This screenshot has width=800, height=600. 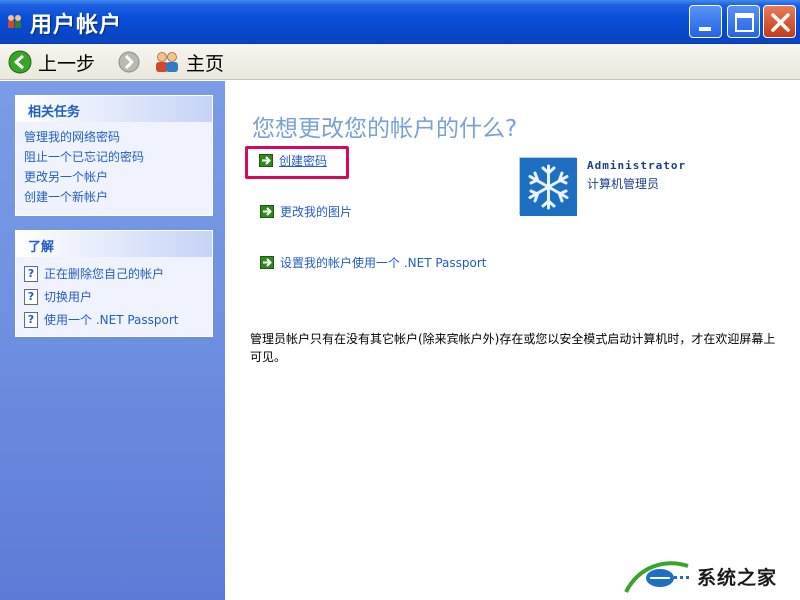 What do you see at coordinates (316, 212) in the screenshot?
I see `change-picture-label: 更改我的图片` at bounding box center [316, 212].